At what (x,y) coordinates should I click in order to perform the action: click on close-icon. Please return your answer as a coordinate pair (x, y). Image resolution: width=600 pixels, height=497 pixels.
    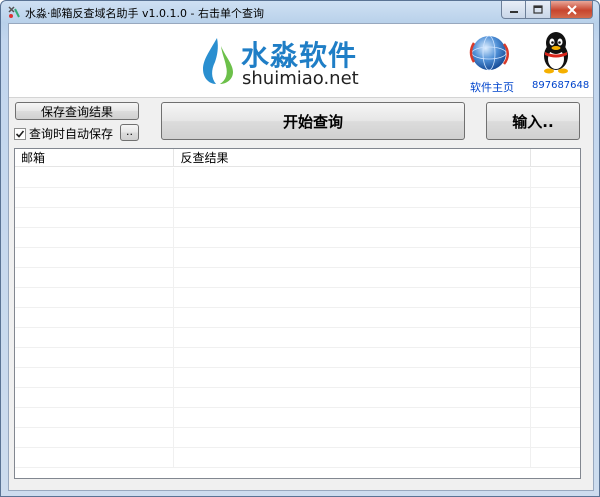
    Looking at the image, I should click on (571, 9).